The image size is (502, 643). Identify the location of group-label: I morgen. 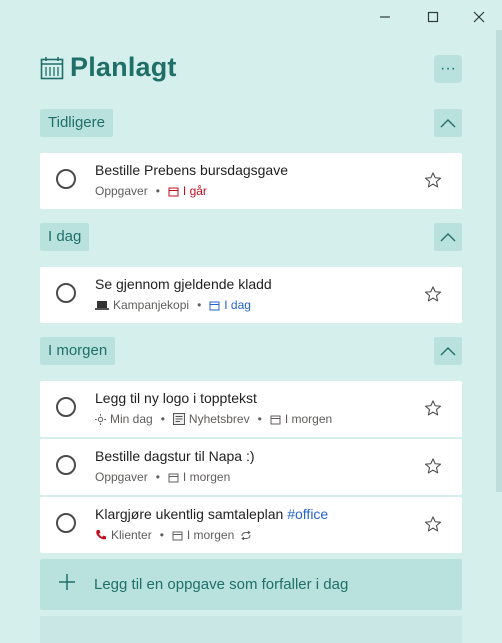
(78, 351).